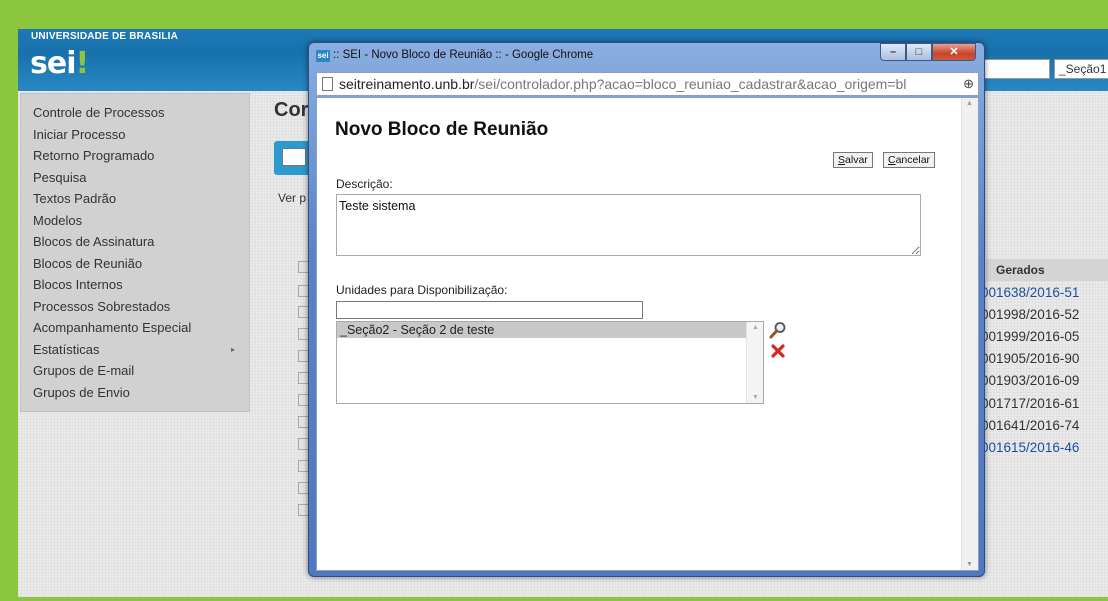 This screenshot has height=601, width=1108. I want to click on sidebar-item-modelos: Modelos, so click(135, 221).